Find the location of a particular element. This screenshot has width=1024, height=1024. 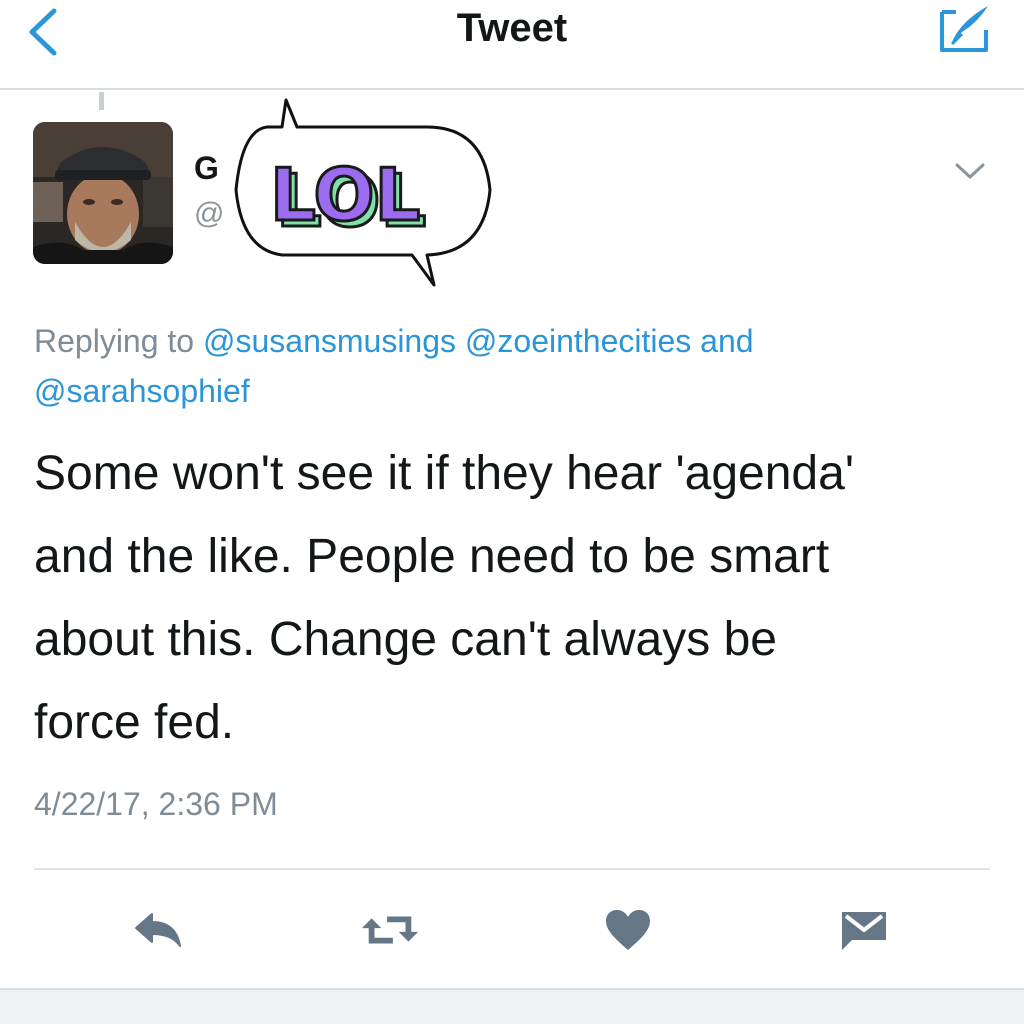

tweet-text-line: and the like. People need to be smart is located at coordinates (432, 556).